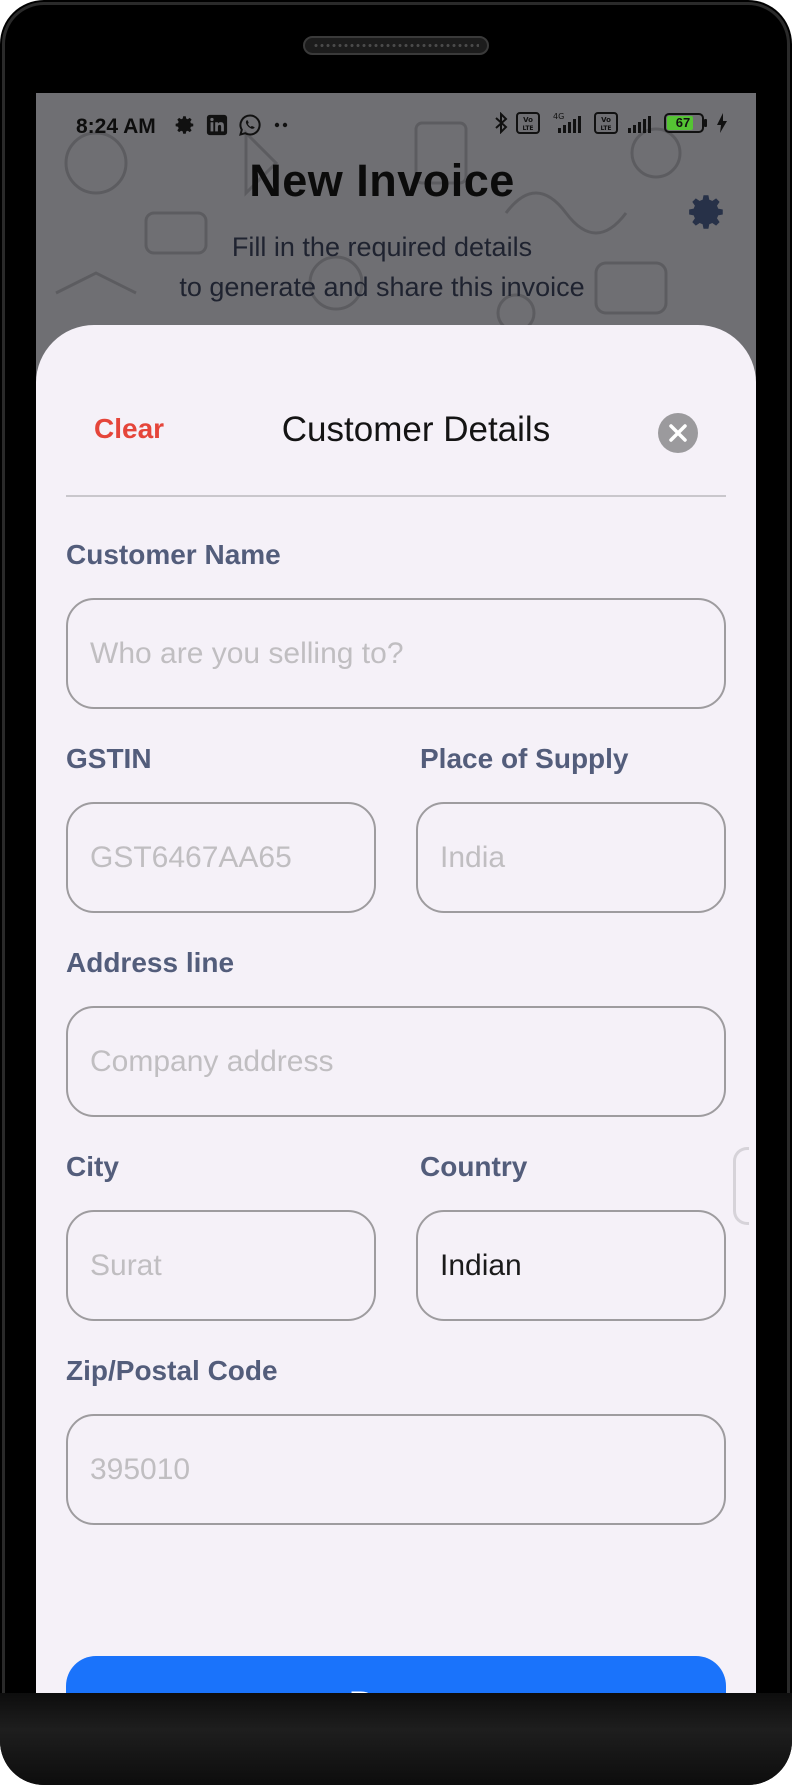  Describe the element at coordinates (150, 962) in the screenshot. I see `address-line-label: Address line` at that location.